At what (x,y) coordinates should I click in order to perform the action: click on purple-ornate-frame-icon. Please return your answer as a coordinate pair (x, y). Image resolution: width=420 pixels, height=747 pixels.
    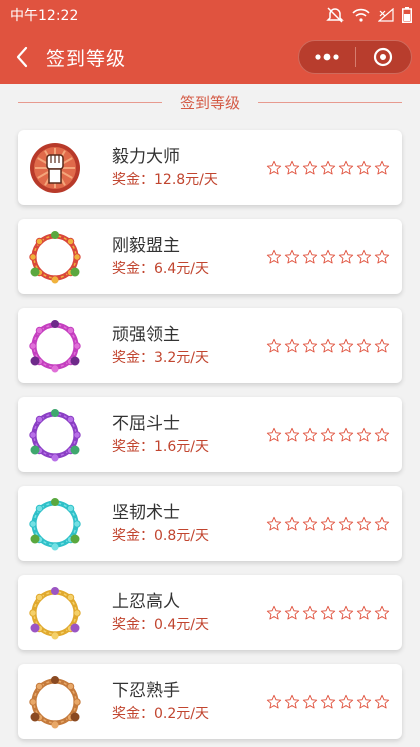
    Looking at the image, I should click on (55, 434).